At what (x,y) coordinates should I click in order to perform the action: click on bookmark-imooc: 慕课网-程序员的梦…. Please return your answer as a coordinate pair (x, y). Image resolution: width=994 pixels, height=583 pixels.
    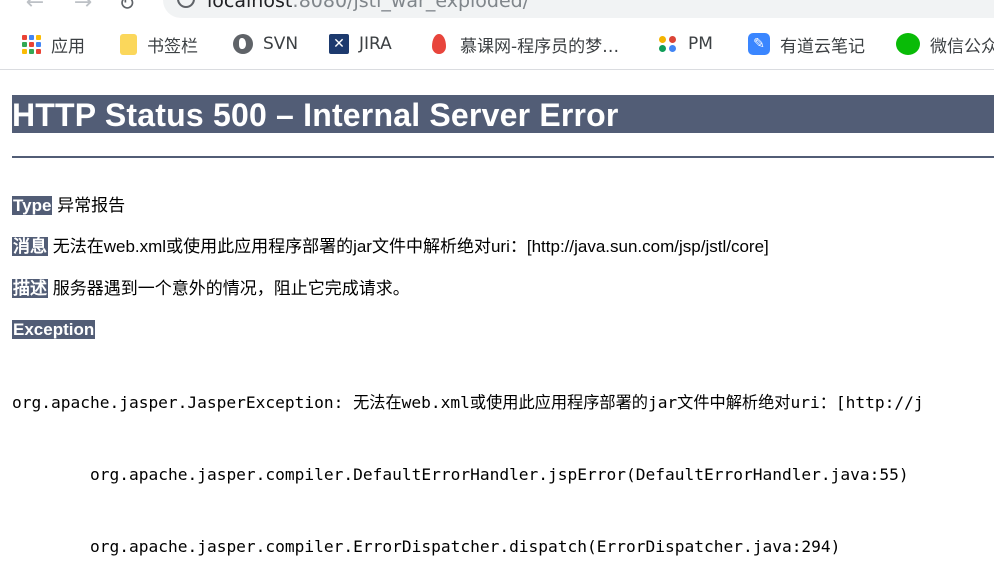
    Looking at the image, I should click on (523, 44).